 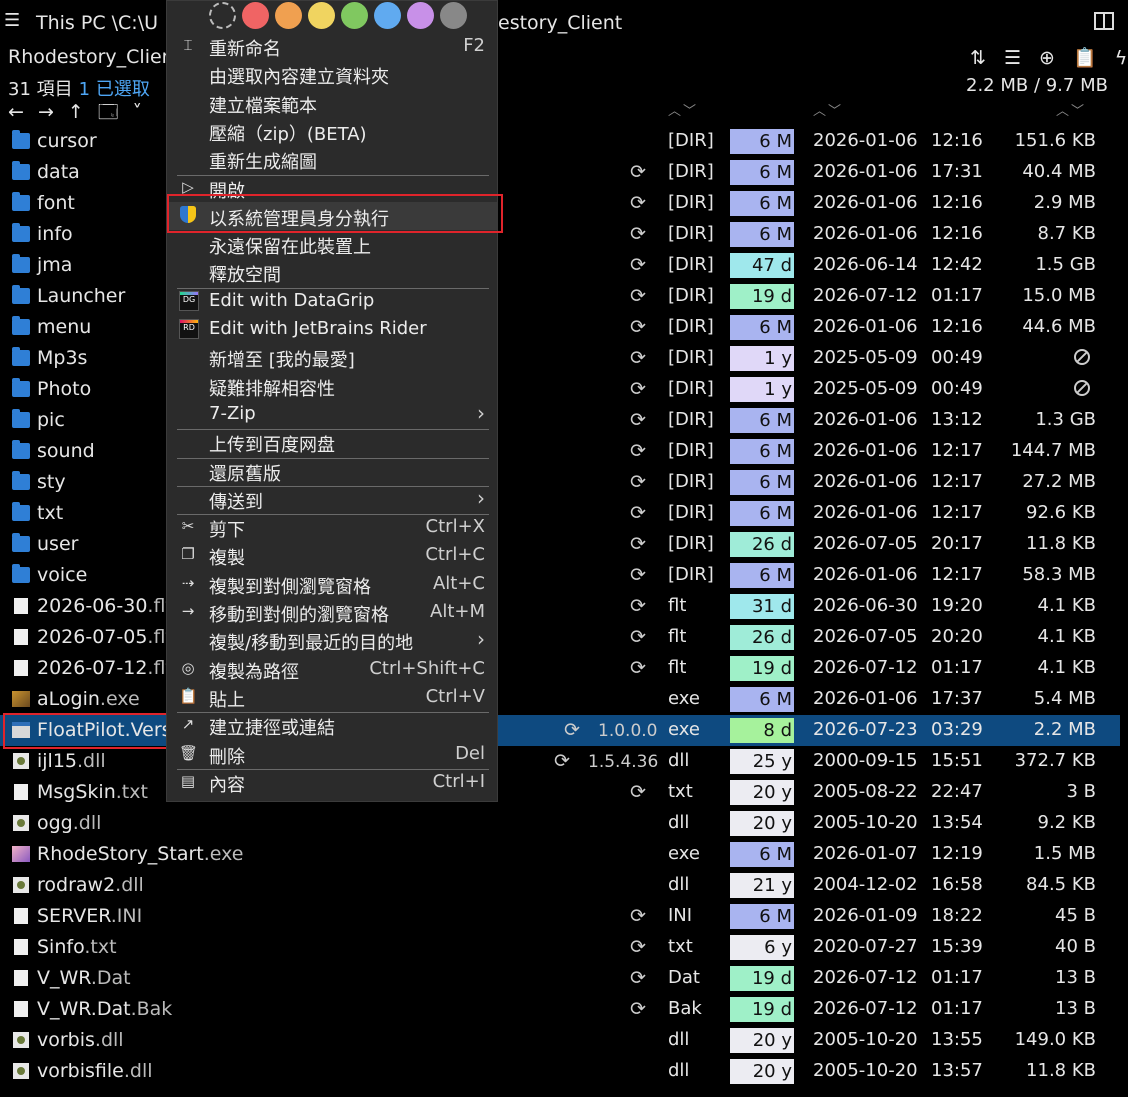 I want to click on menu-item: 還原舊版, so click(x=332, y=471).